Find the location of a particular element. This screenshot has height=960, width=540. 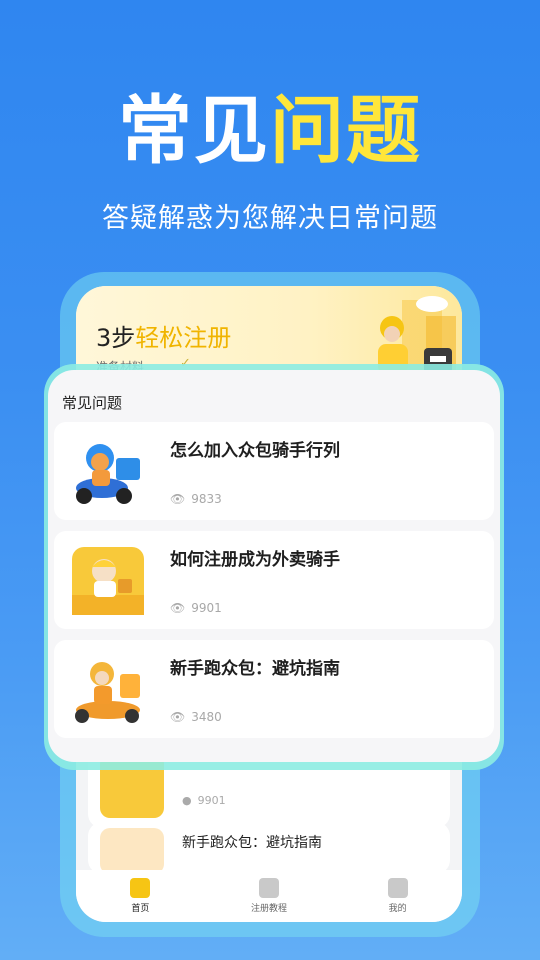

rider-scooter-icon is located at coordinates (108, 474).